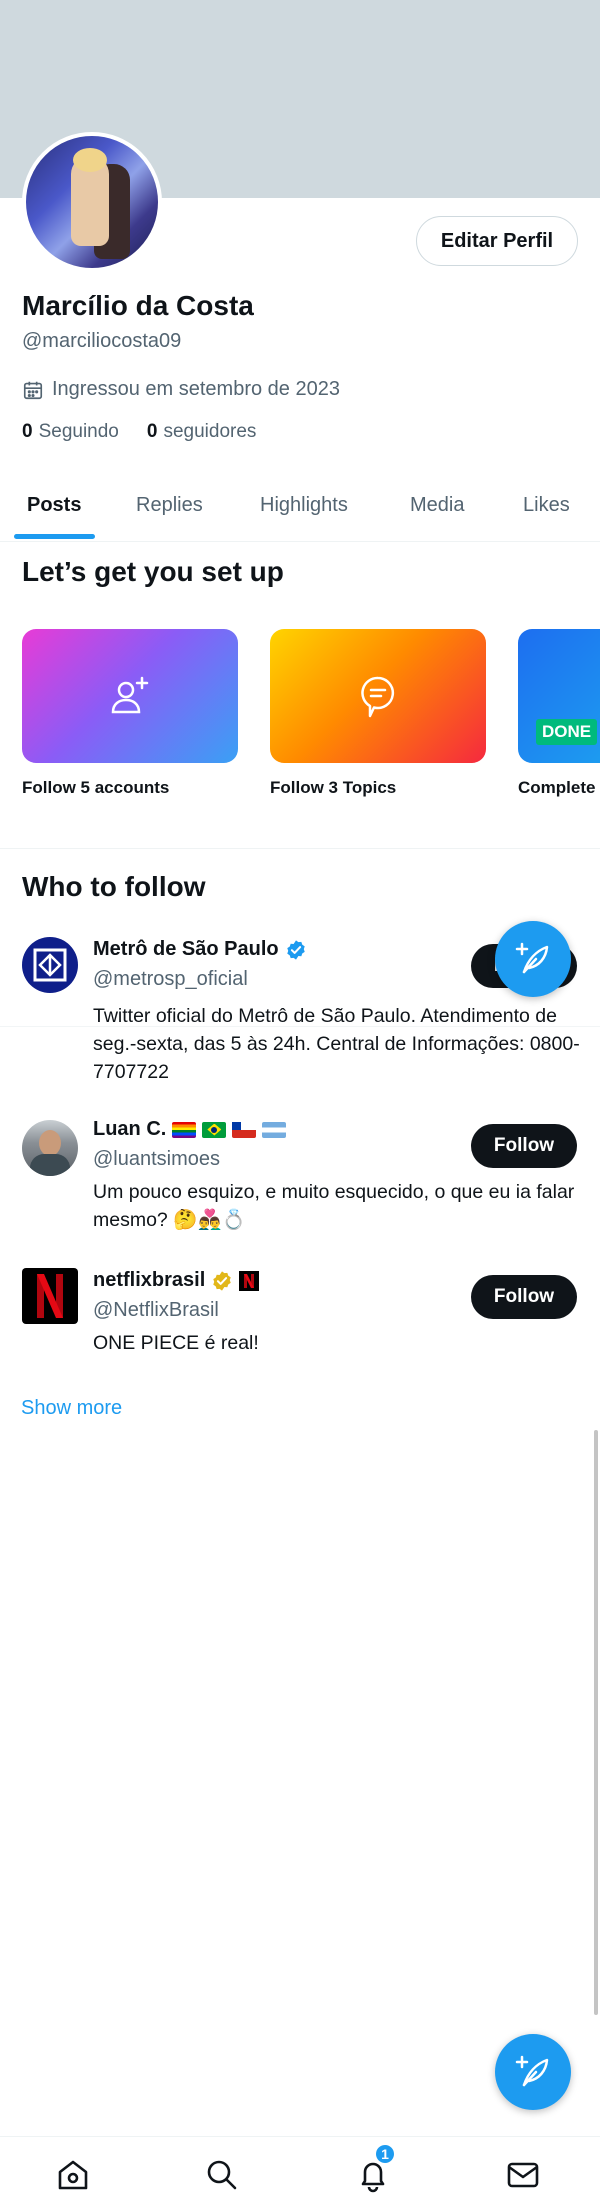 This screenshot has width=600, height=2210. What do you see at coordinates (497, 241) in the screenshot?
I see `edit-profile-button: Editar Perfil` at bounding box center [497, 241].